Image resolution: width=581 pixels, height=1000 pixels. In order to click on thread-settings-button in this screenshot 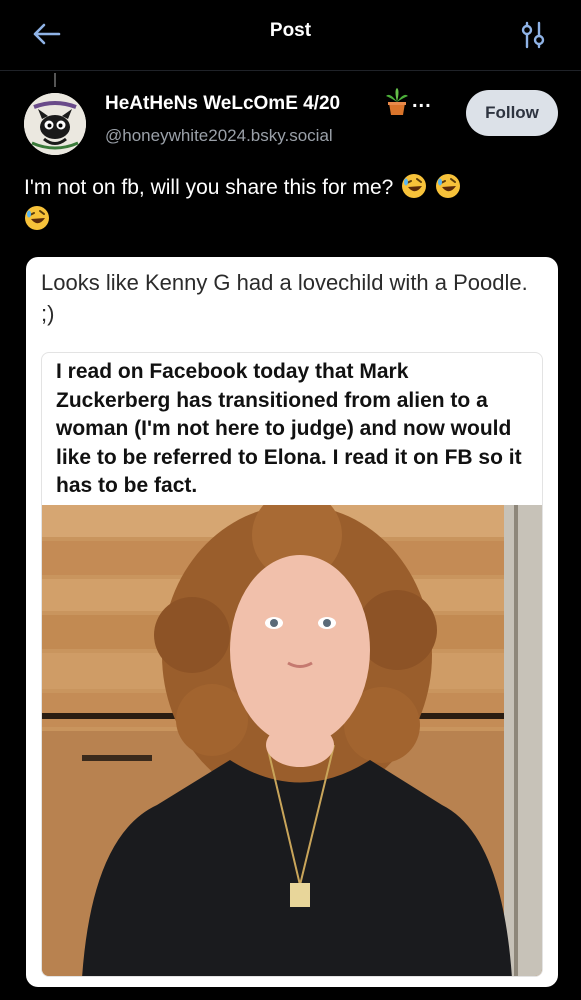, I will do `click(533, 35)`.